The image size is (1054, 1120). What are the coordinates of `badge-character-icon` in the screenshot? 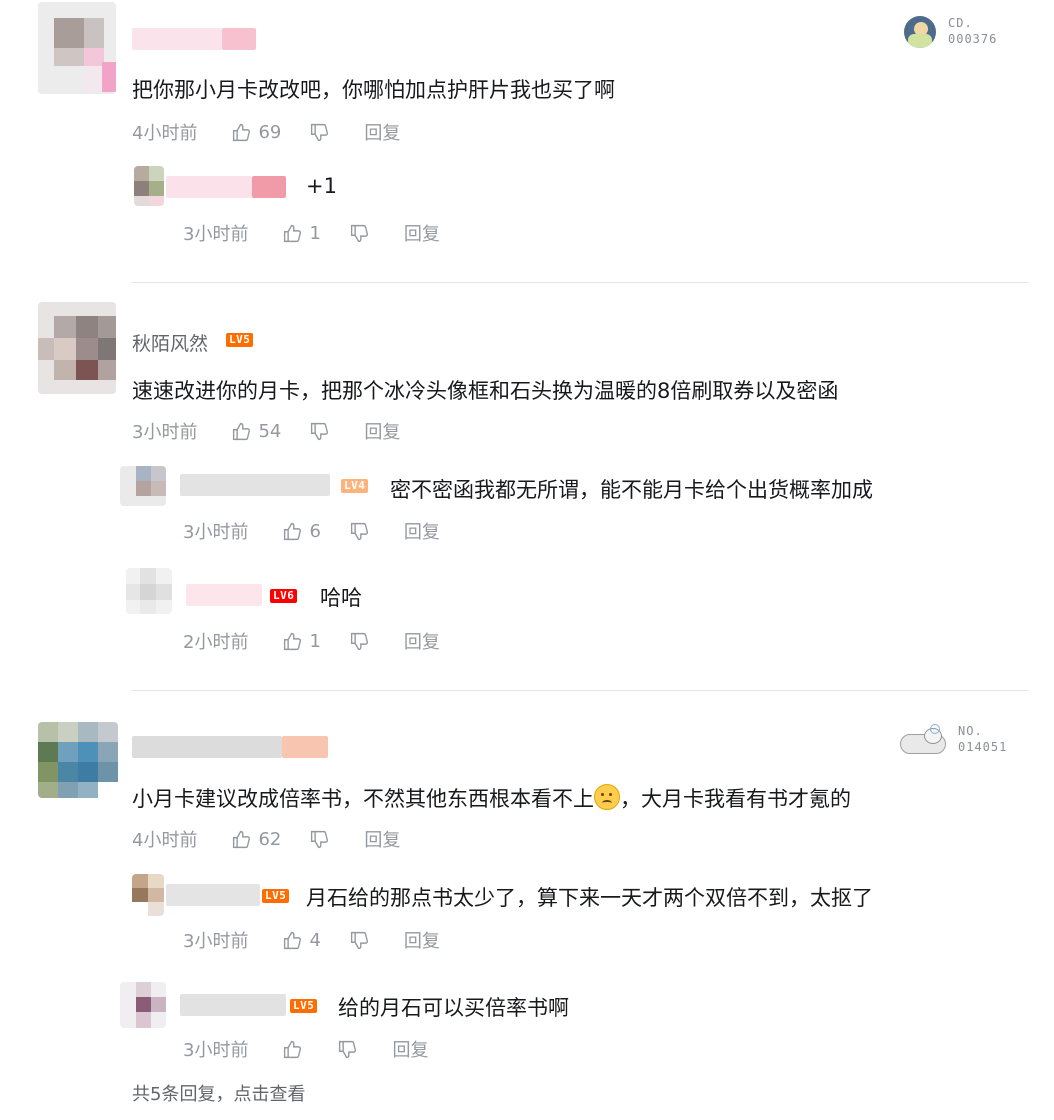 It's located at (923, 741).